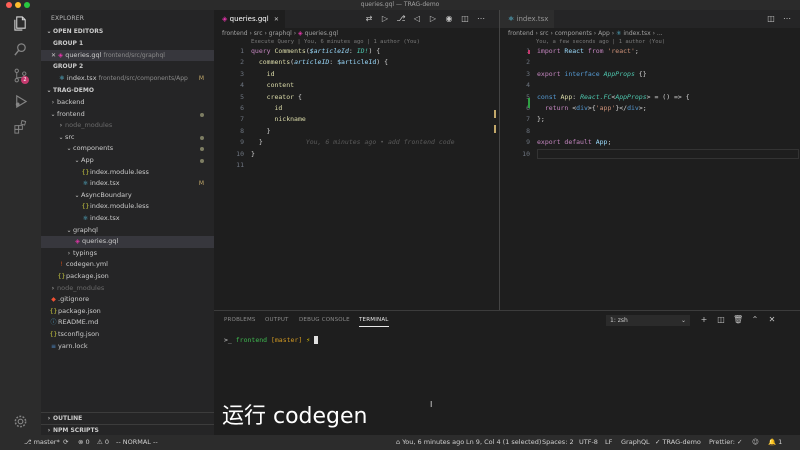 The height and width of the screenshot is (450, 800). What do you see at coordinates (27, 5) in the screenshot?
I see `maximize-window-button` at bounding box center [27, 5].